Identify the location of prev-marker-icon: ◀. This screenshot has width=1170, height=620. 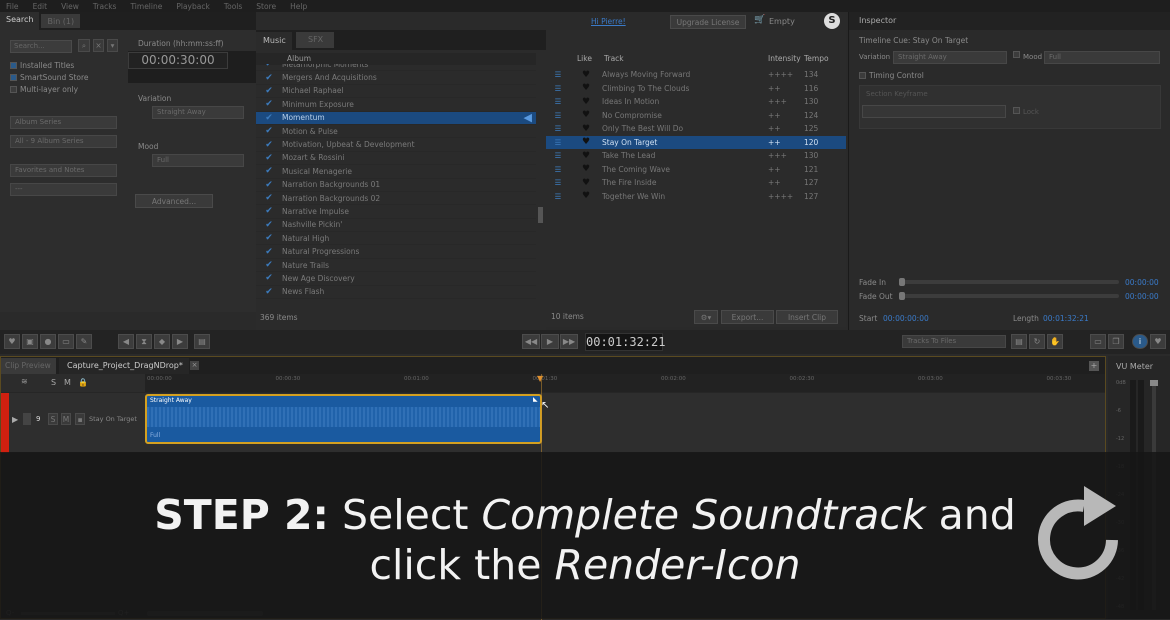
(126, 341).